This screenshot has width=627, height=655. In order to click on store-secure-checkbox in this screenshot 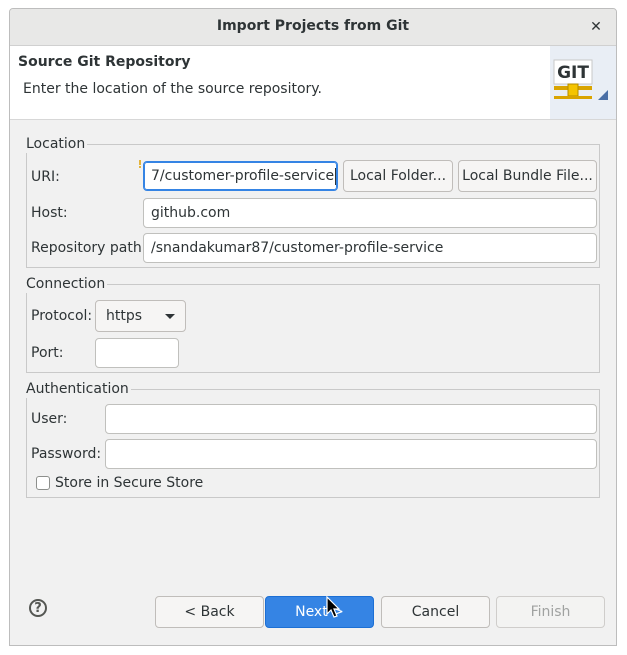, I will do `click(43, 483)`.